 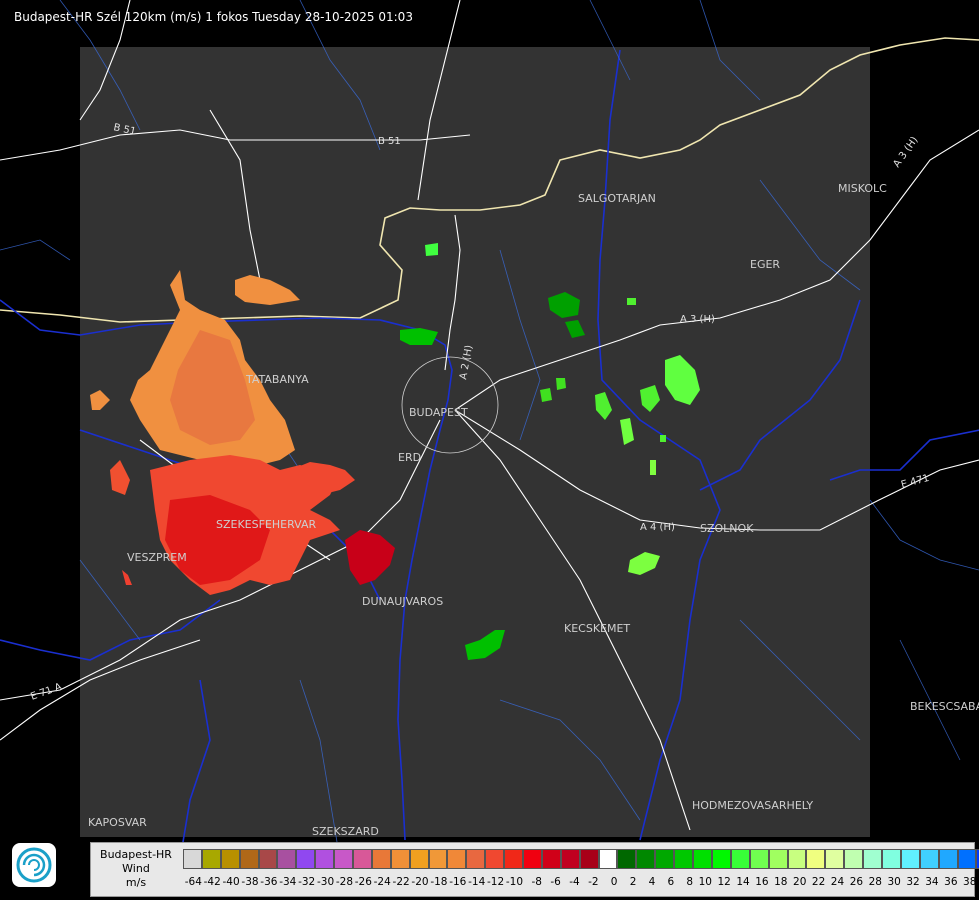 What do you see at coordinates (781, 882) in the screenshot?
I see `legend-tick-label: 18` at bounding box center [781, 882].